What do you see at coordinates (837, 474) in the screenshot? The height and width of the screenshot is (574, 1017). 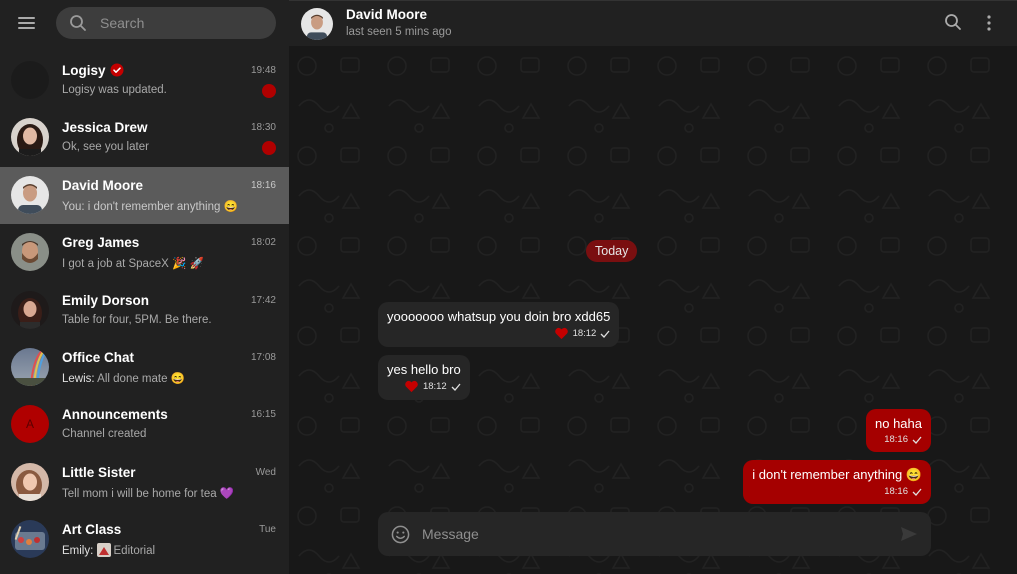 I see `message-text: i don't remember anything 😄` at bounding box center [837, 474].